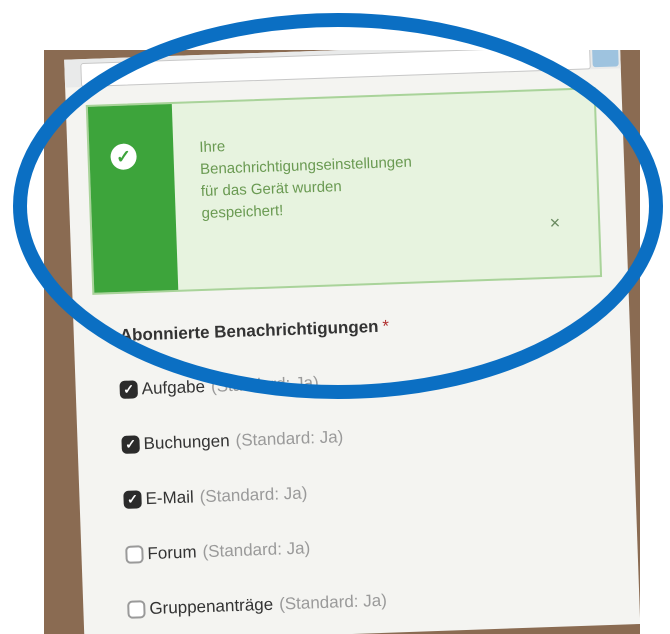 The height and width of the screenshot is (634, 670). I want to click on checkbox-forum, so click(134, 554).